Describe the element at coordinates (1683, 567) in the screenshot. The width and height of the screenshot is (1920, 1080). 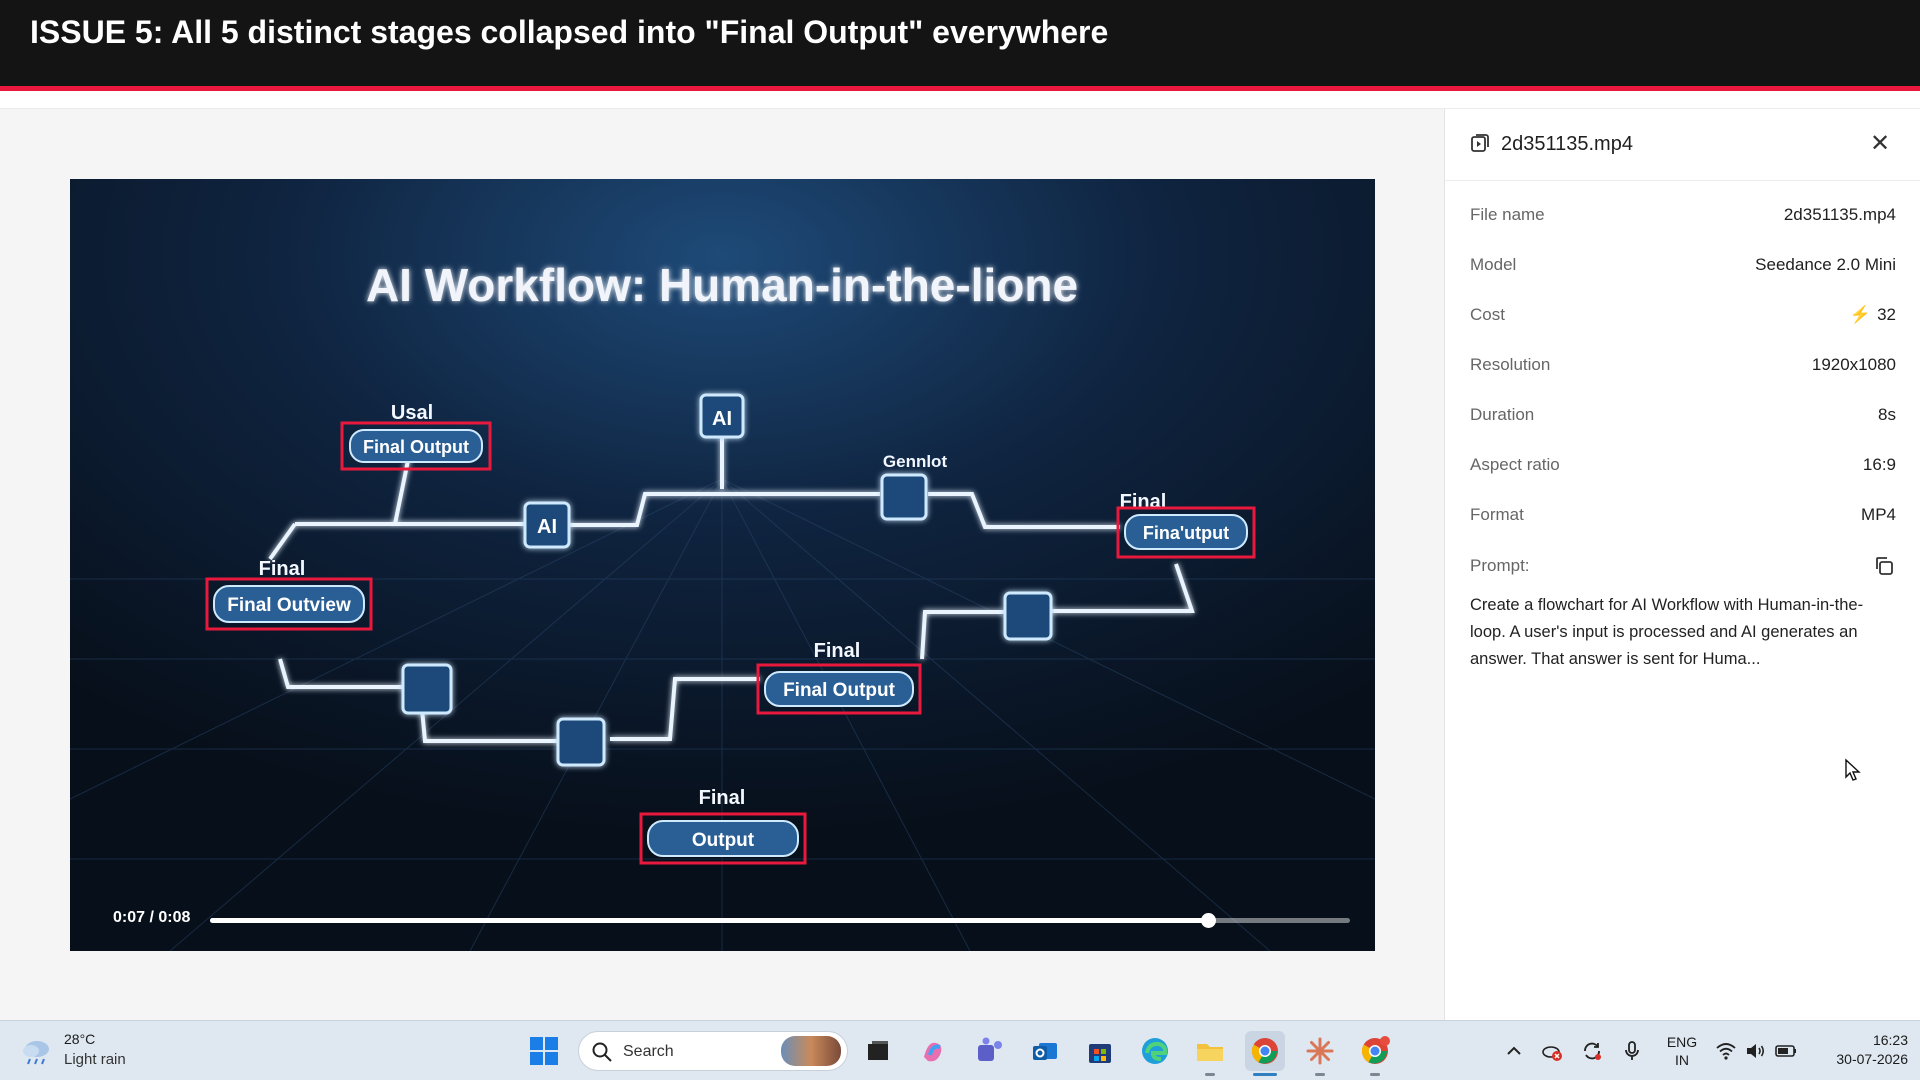
I see `detail-row-prompt: Prompt:` at that location.